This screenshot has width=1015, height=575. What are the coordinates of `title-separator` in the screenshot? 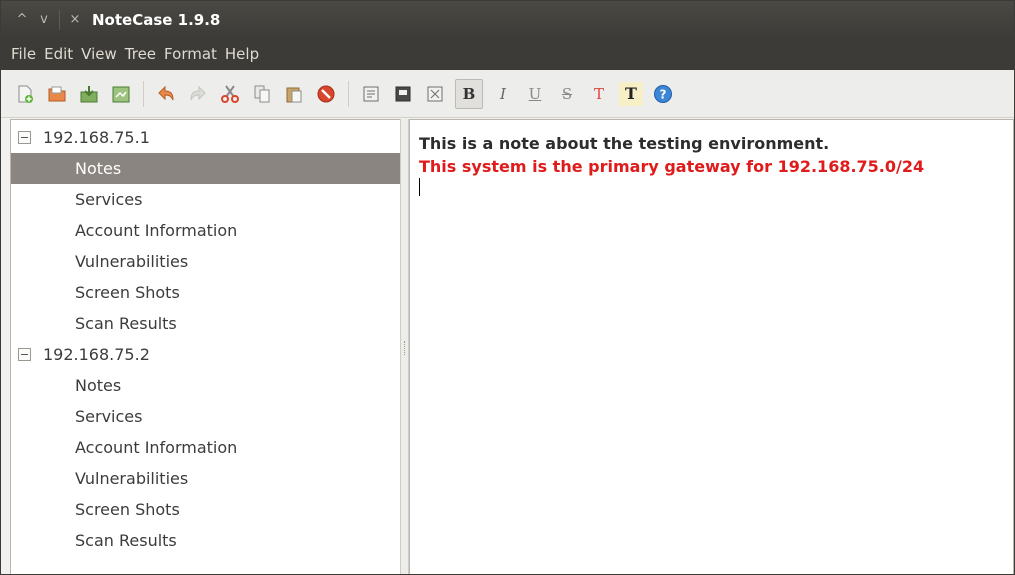 It's located at (59, 19).